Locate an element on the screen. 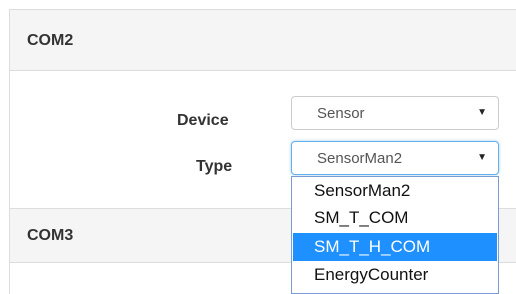 This screenshot has width=516, height=294. dropdown-option-energycounter: EnergyCounter is located at coordinates (395, 275).